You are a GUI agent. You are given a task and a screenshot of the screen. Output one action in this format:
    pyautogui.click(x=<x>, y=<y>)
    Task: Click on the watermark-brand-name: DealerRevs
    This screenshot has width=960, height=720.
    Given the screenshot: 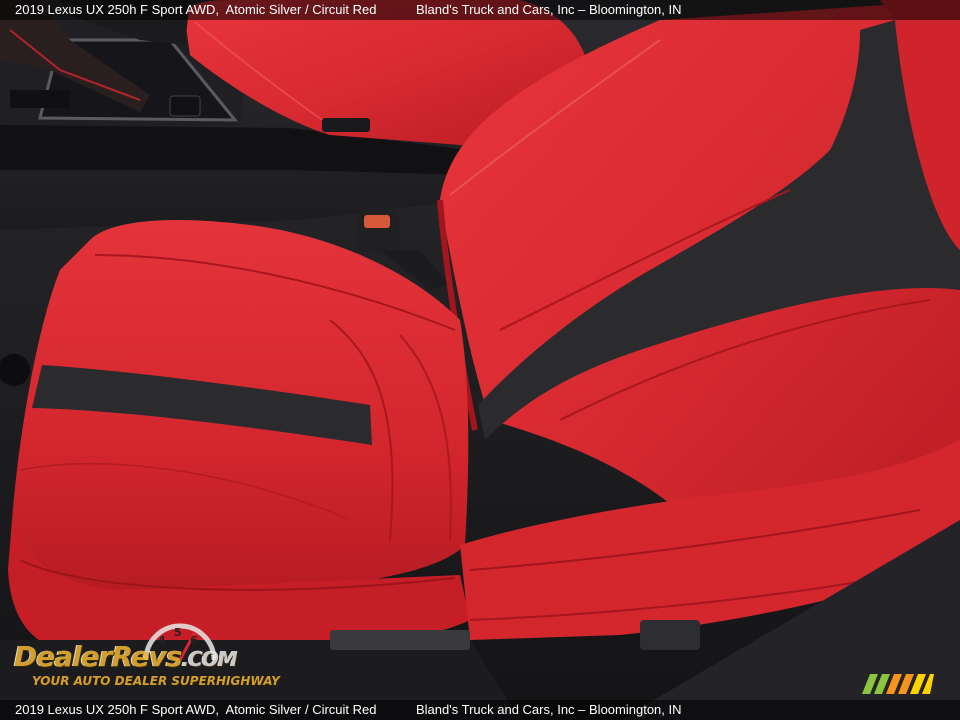 What is the action you would take?
    pyautogui.click(x=98, y=656)
    